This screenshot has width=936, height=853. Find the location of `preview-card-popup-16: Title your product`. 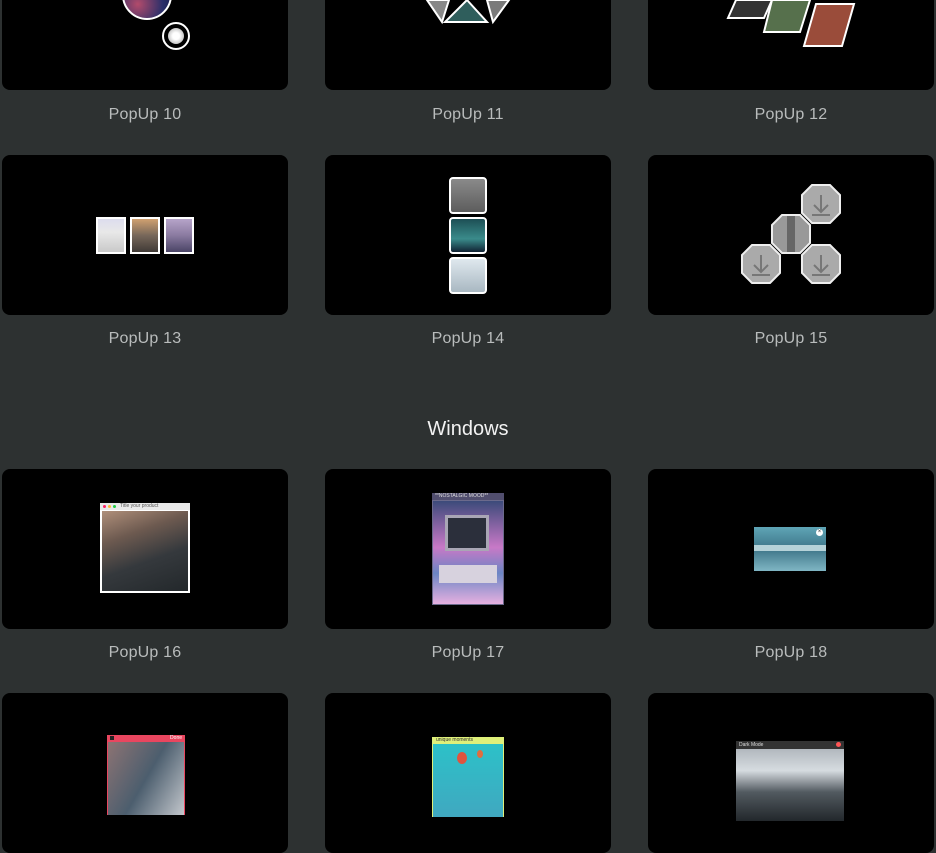

preview-card-popup-16: Title your product is located at coordinates (145, 549).